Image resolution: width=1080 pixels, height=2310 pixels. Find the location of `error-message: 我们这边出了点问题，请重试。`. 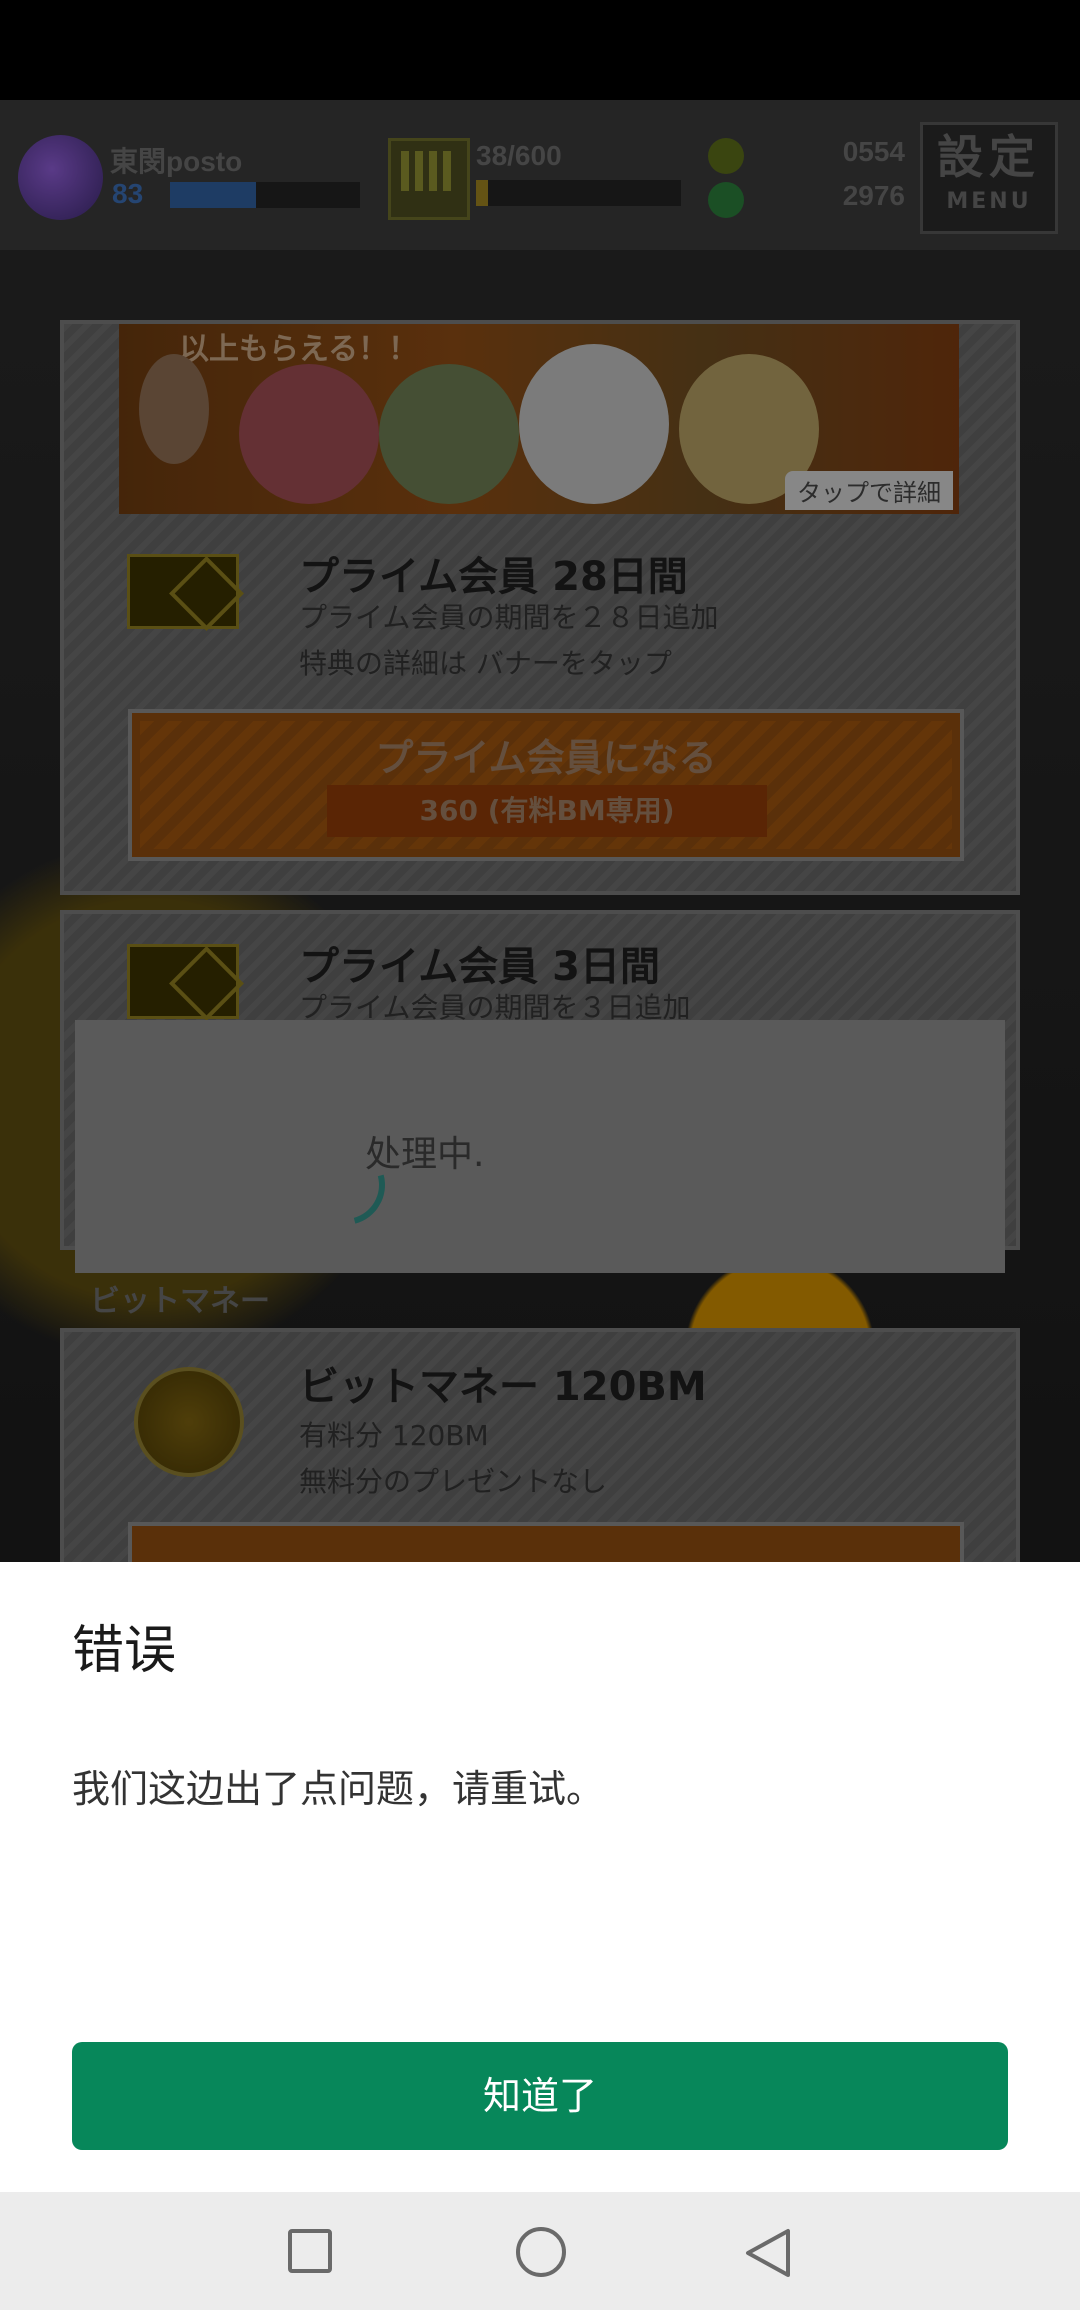

error-message: 我们这边出了点问题，请重试。 is located at coordinates (338, 1789).